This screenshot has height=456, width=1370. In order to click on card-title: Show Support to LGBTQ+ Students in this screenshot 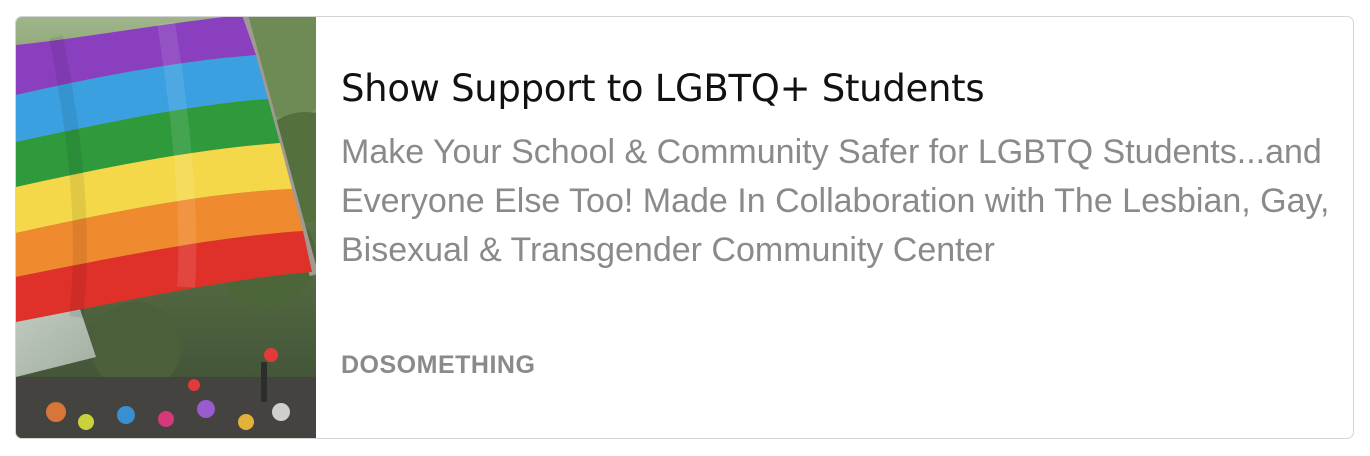, I will do `click(663, 88)`.